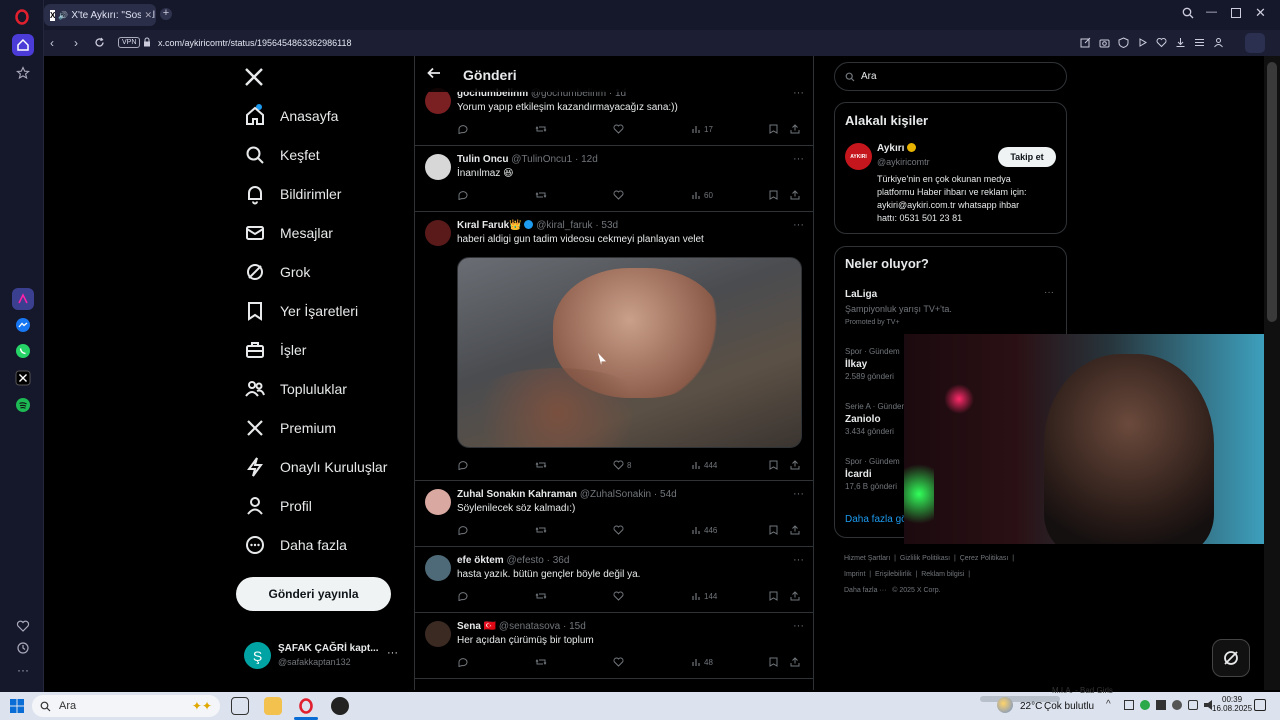 The width and height of the screenshot is (1280, 720). I want to click on audio-icon: 🔊, so click(63, 15).